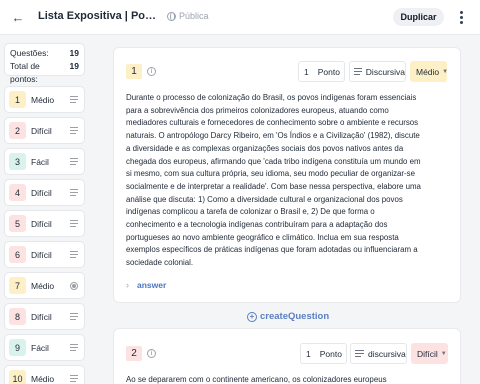 The height and width of the screenshot is (384, 480). I want to click on more-vertical-icon, so click(461, 17).